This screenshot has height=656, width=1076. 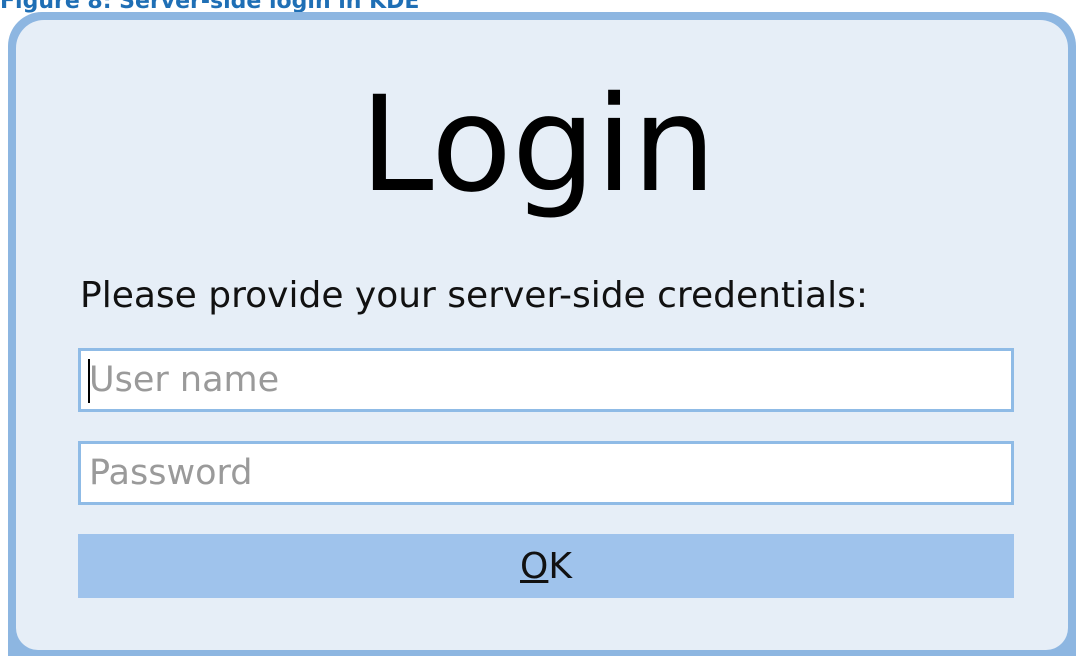 I want to click on ok-label-rest: K, so click(x=560, y=566).